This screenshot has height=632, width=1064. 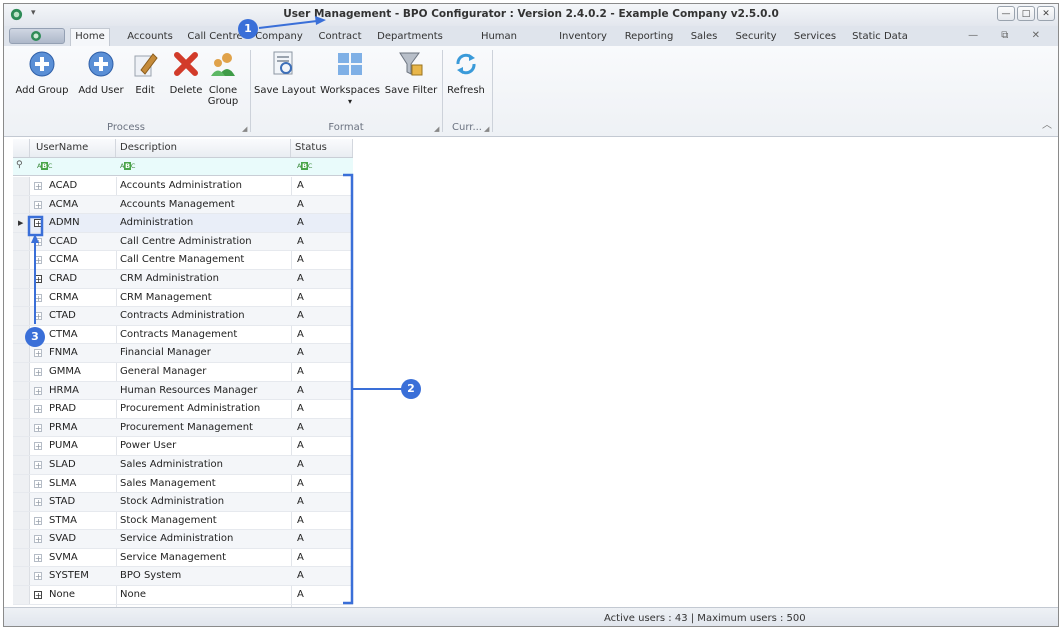 I want to click on table-row: + CTAD Contracts Administration A, so click(x=183, y=316).